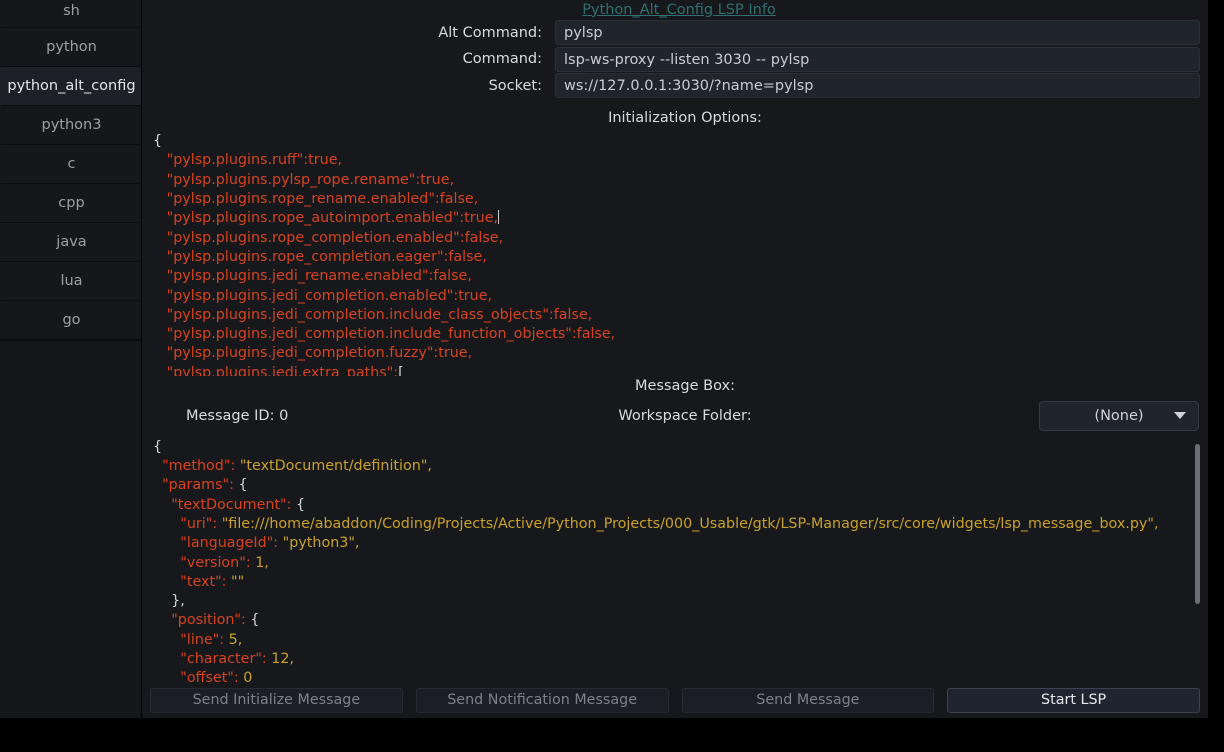 The width and height of the screenshot is (1224, 752). Describe the element at coordinates (877, 86) in the screenshot. I see `socket-input: ws://127.0.0.1:3030/?name=pylsp` at that location.